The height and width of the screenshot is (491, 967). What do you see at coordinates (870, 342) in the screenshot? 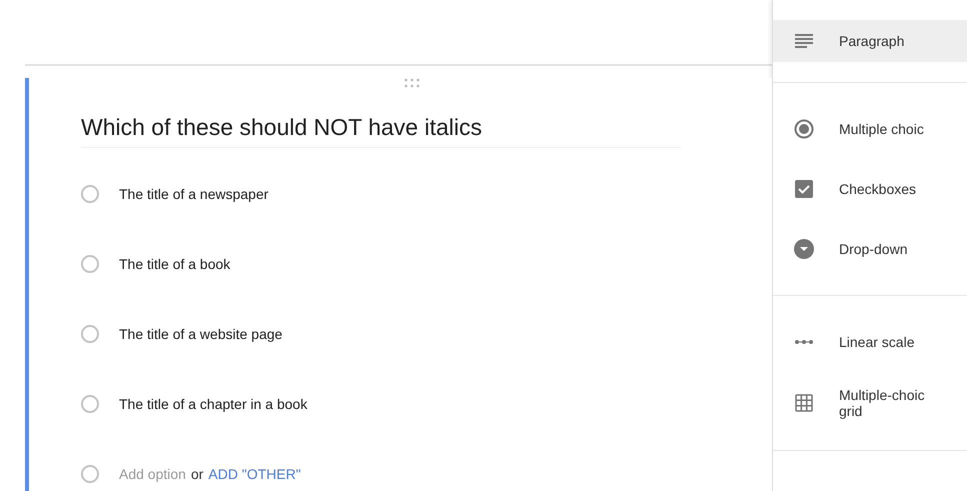
I see `question-type-item: Linear scale` at bounding box center [870, 342].